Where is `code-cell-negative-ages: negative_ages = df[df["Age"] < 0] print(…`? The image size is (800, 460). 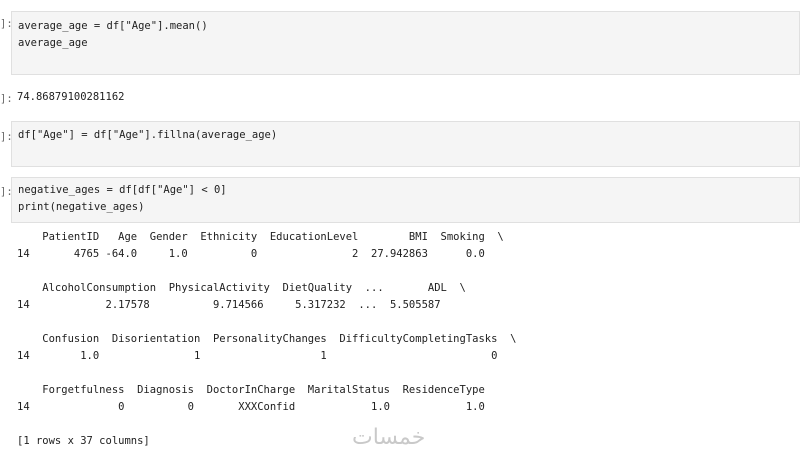 code-cell-negative-ages: negative_ages = df[df["Age"] < 0] print(… is located at coordinates (405, 200).